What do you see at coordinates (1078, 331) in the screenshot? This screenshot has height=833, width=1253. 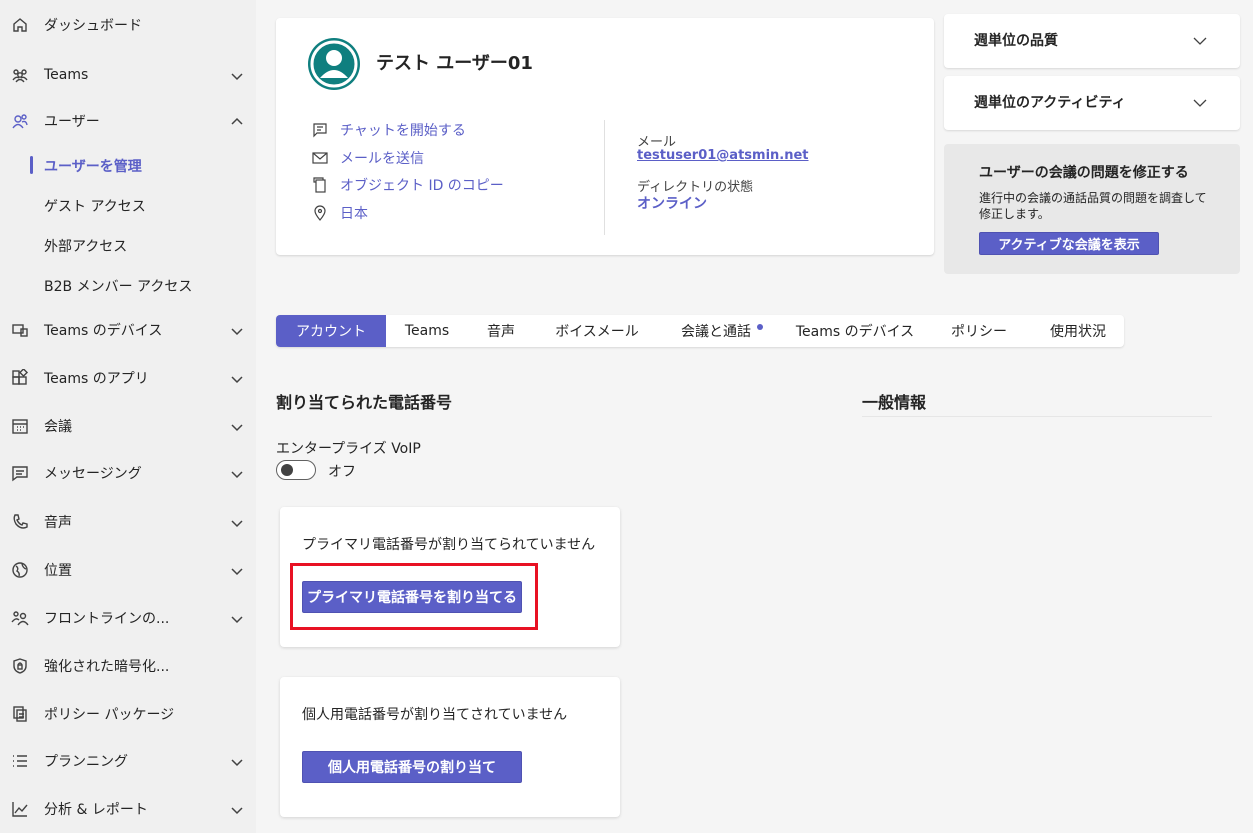 I see `tab-usage: 使用状況` at bounding box center [1078, 331].